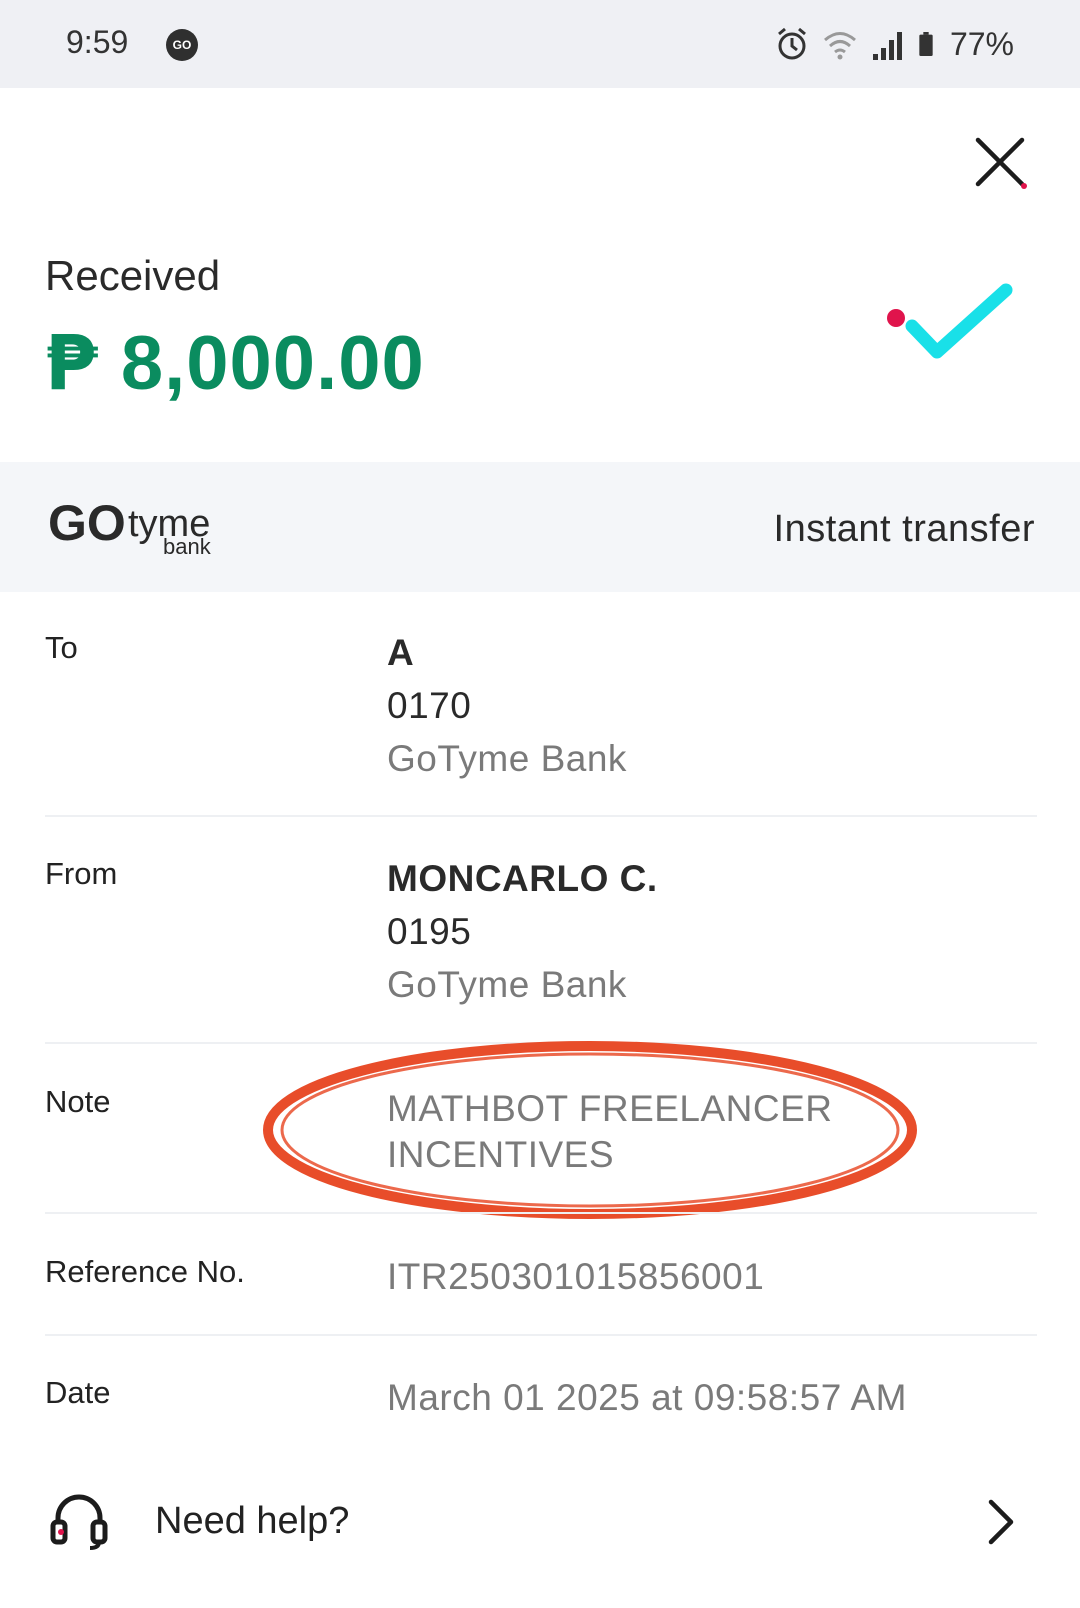  Describe the element at coordinates (950, 321) in the screenshot. I see `check-icon` at that location.